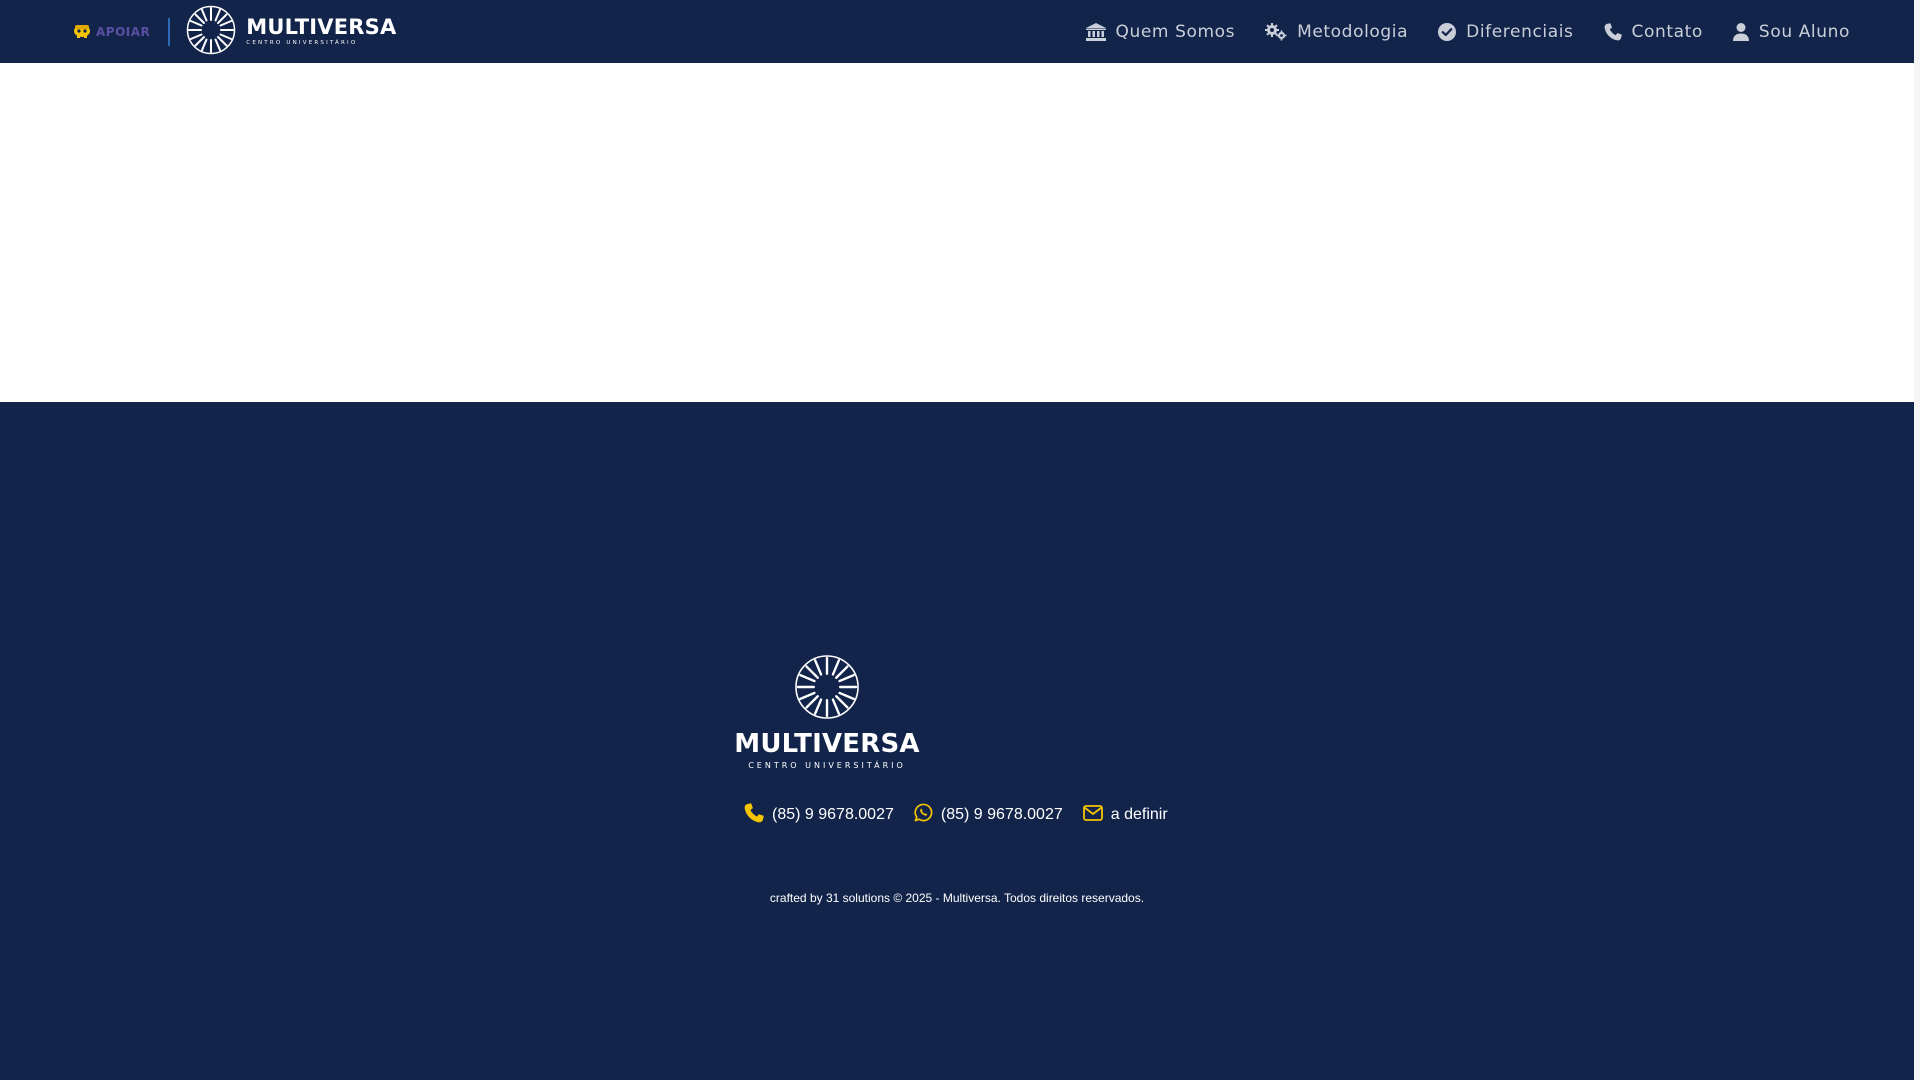 This screenshot has height=1080, width=1920. What do you see at coordinates (1667, 31) in the screenshot?
I see `nav-label: Contato` at bounding box center [1667, 31].